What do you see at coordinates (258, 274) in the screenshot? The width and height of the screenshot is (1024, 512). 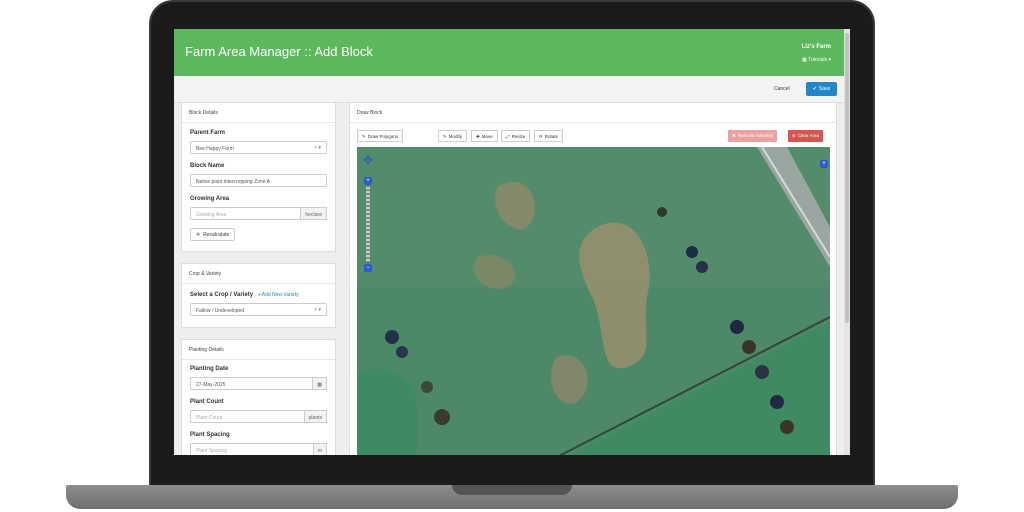 I see `crop-variety-heading: Crop & Variety` at bounding box center [258, 274].